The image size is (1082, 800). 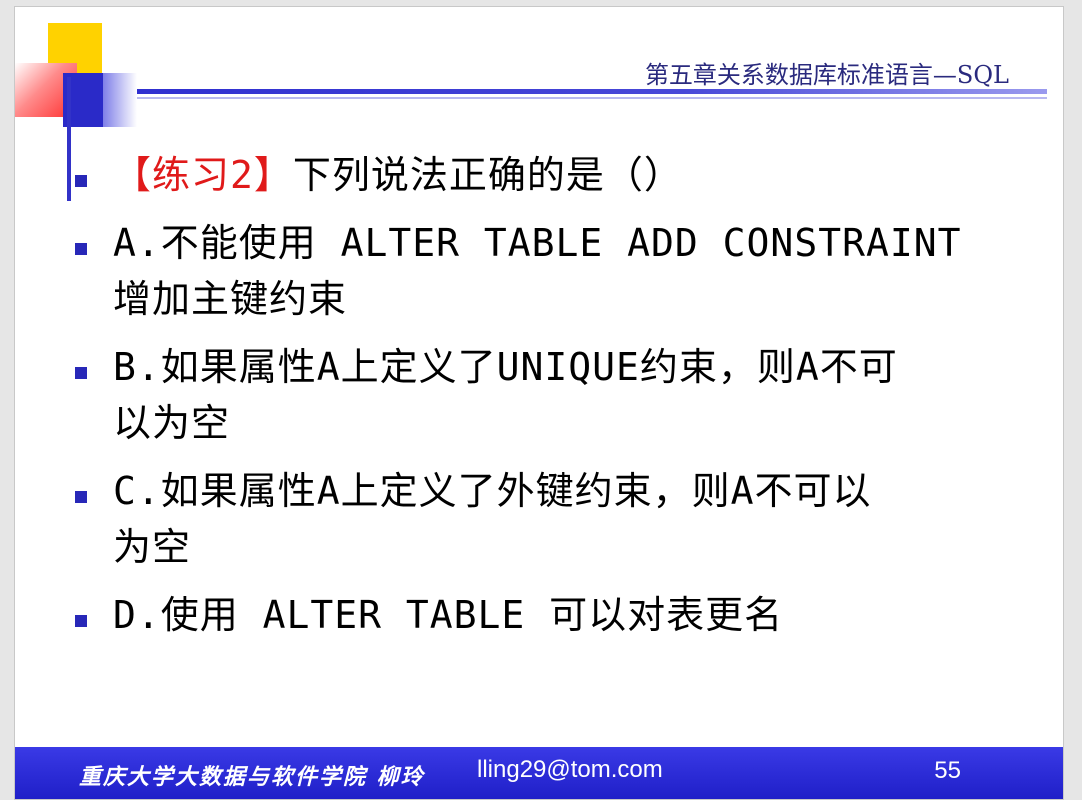 I want to click on option-c: C.如果属性A上定义了外键约束，则A不可以 为空, so click(x=551, y=519).